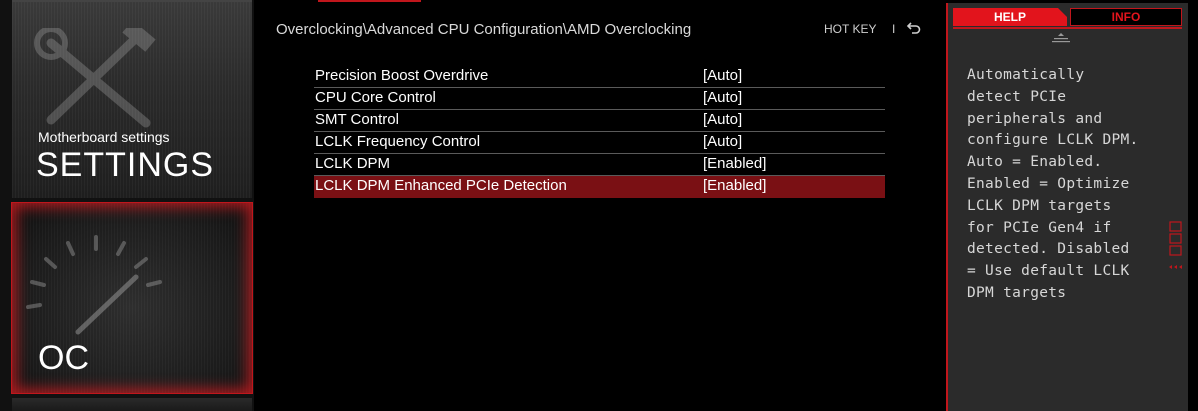  What do you see at coordinates (599, 77) in the screenshot?
I see `menu-row-precision-boost-overdrive: Precision Boost Overdrive [Auto]` at bounding box center [599, 77].